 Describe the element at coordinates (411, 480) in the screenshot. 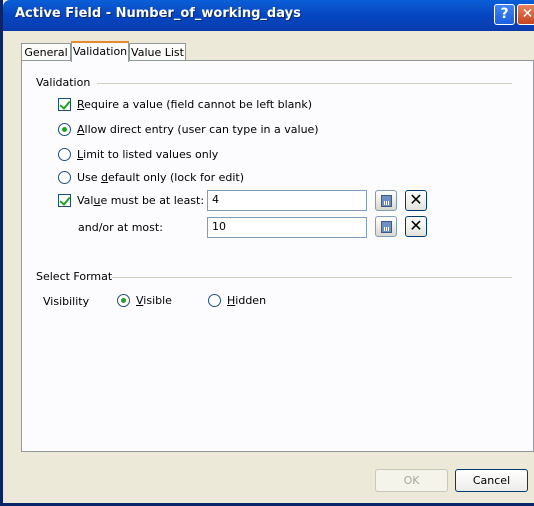

I see `ok-button: OK` at that location.